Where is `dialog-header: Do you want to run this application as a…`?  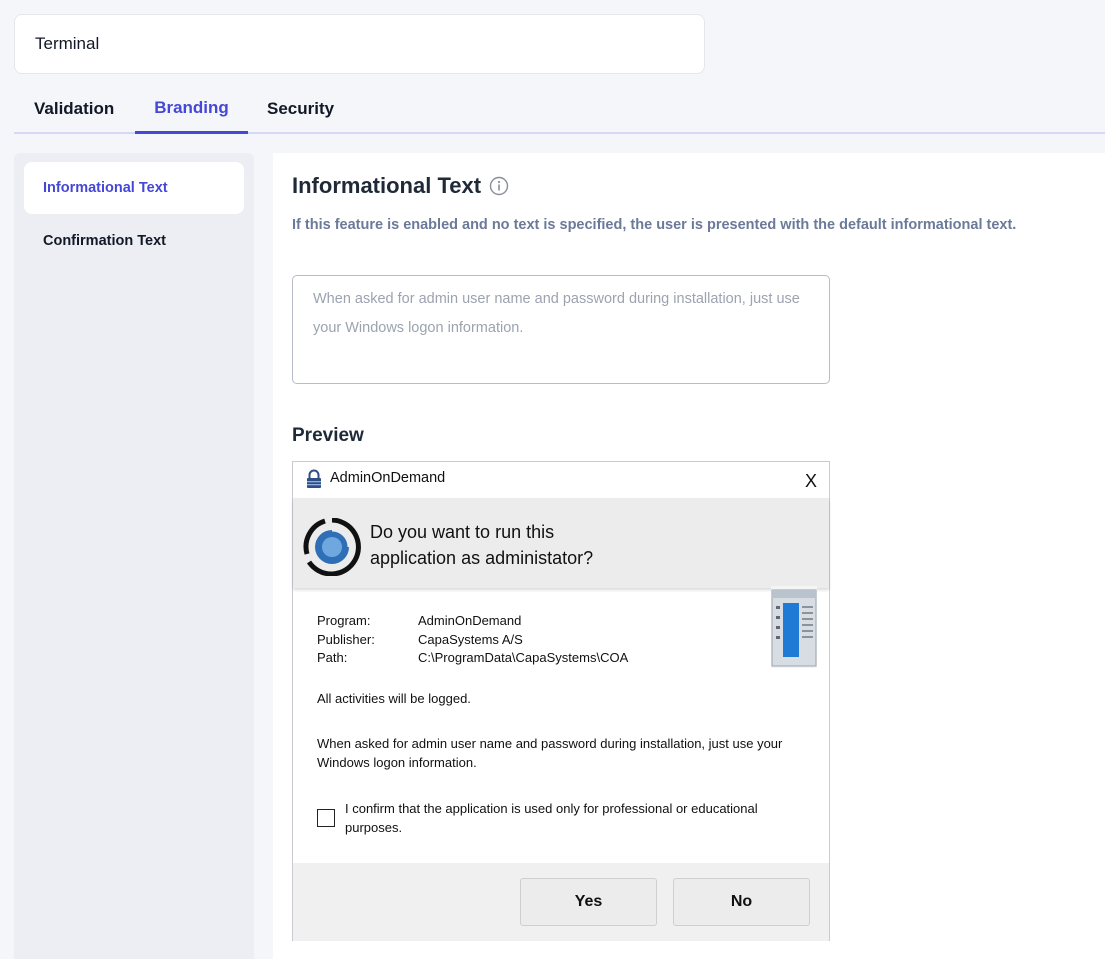 dialog-header: Do you want to run this application as a… is located at coordinates (561, 543).